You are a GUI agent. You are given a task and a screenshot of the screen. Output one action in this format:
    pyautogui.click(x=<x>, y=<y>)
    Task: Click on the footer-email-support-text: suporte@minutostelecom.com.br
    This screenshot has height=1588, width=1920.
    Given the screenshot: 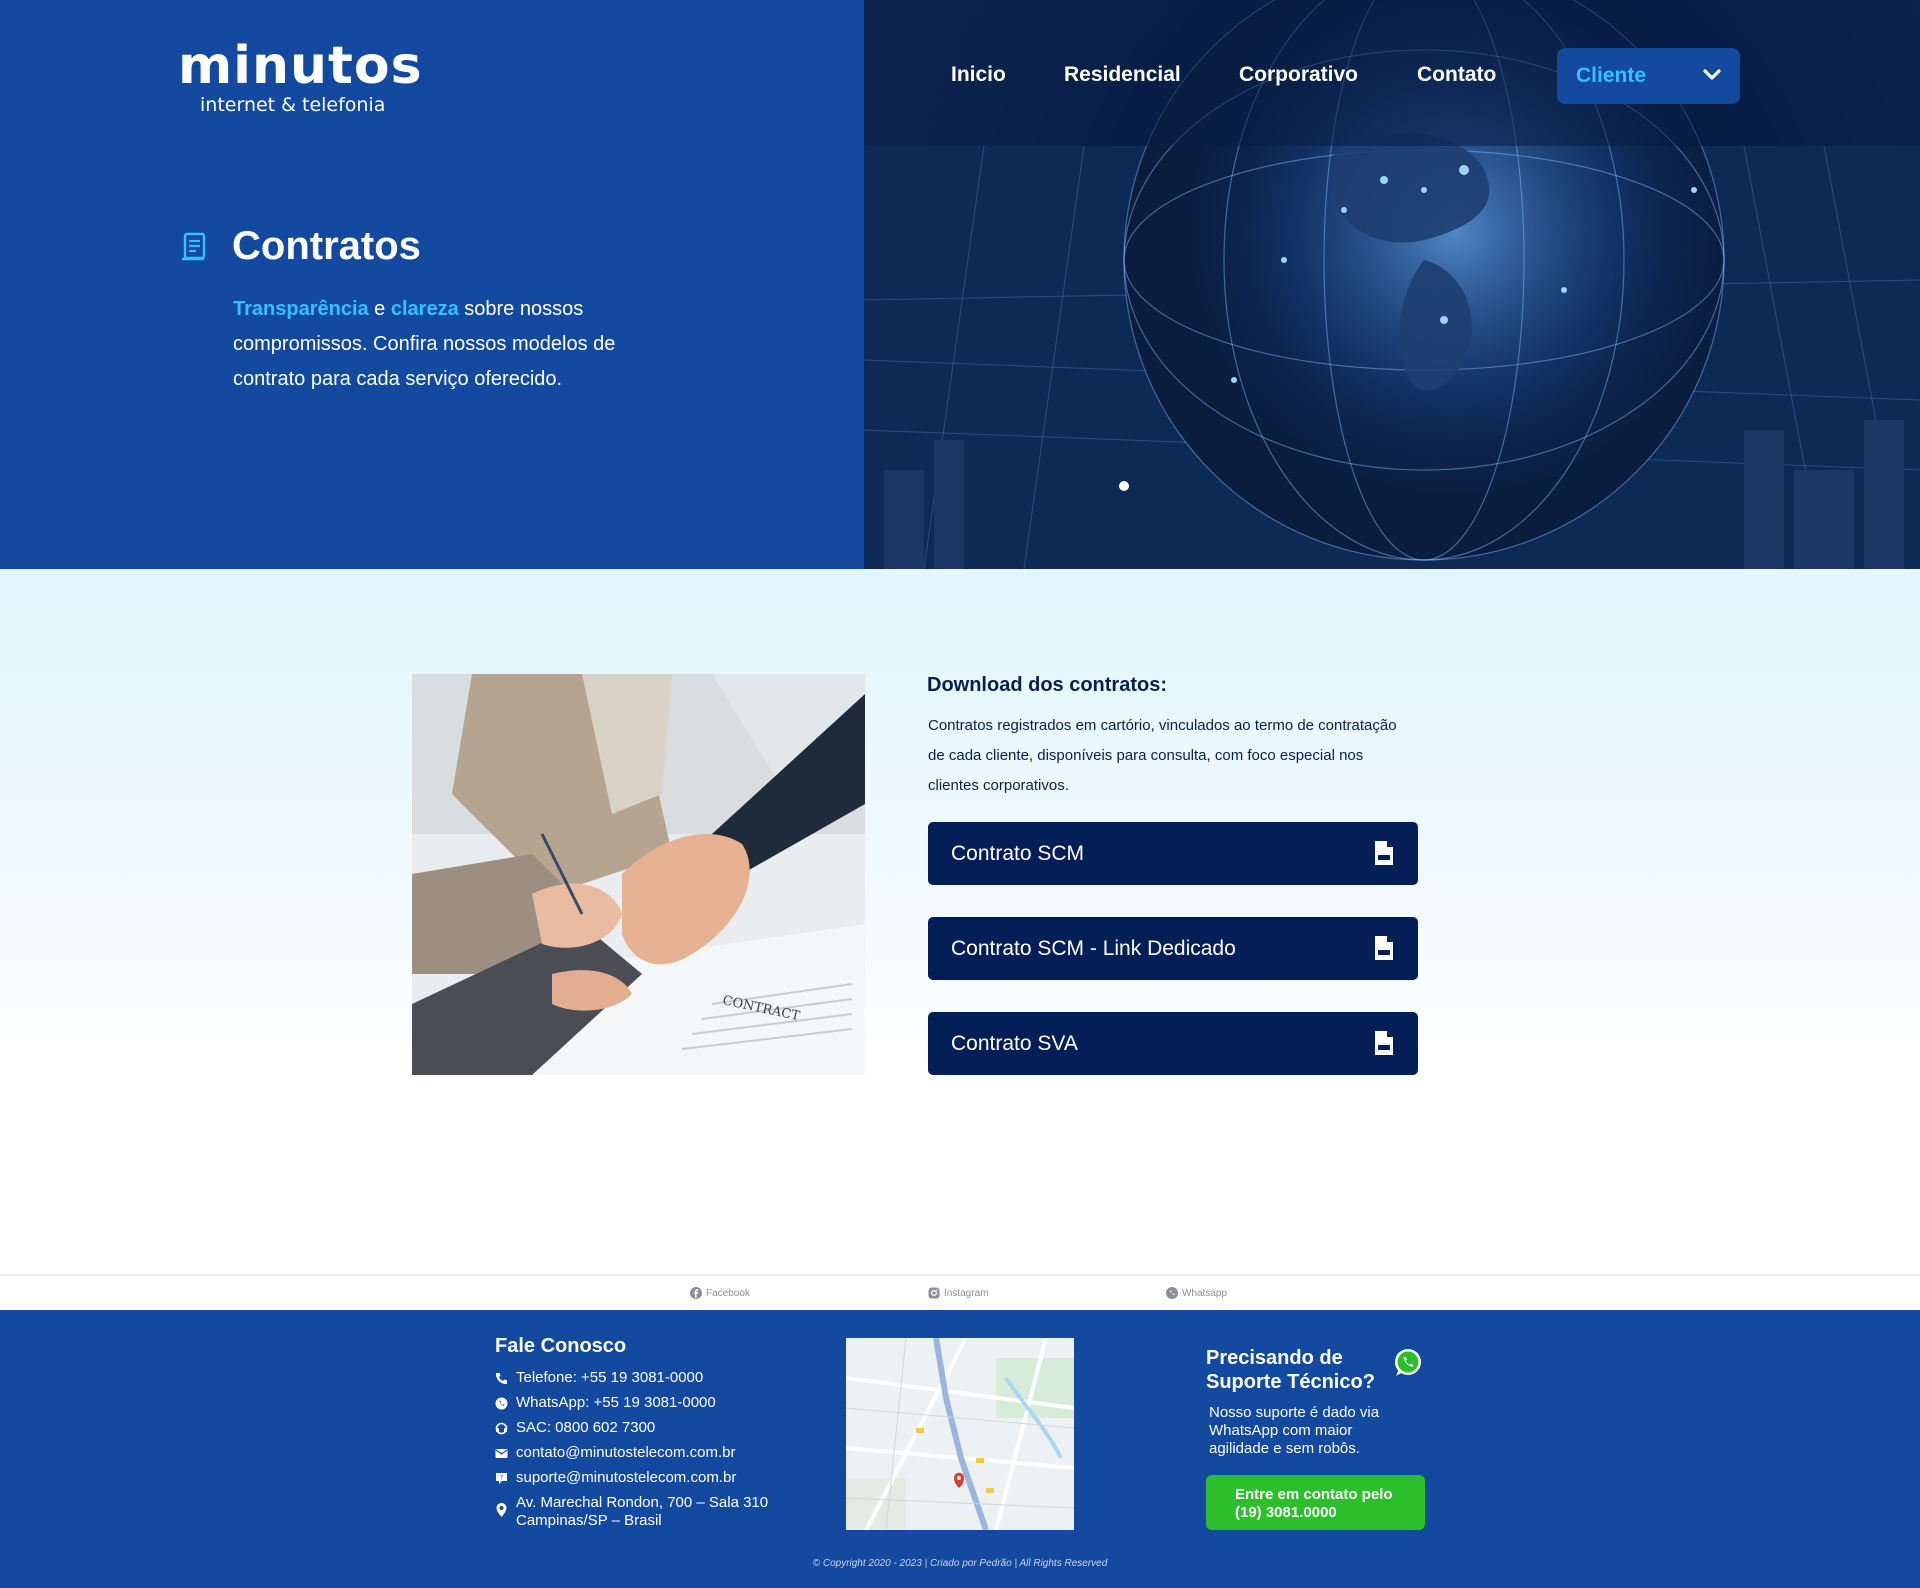 What is the action you would take?
    pyautogui.click(x=626, y=1477)
    